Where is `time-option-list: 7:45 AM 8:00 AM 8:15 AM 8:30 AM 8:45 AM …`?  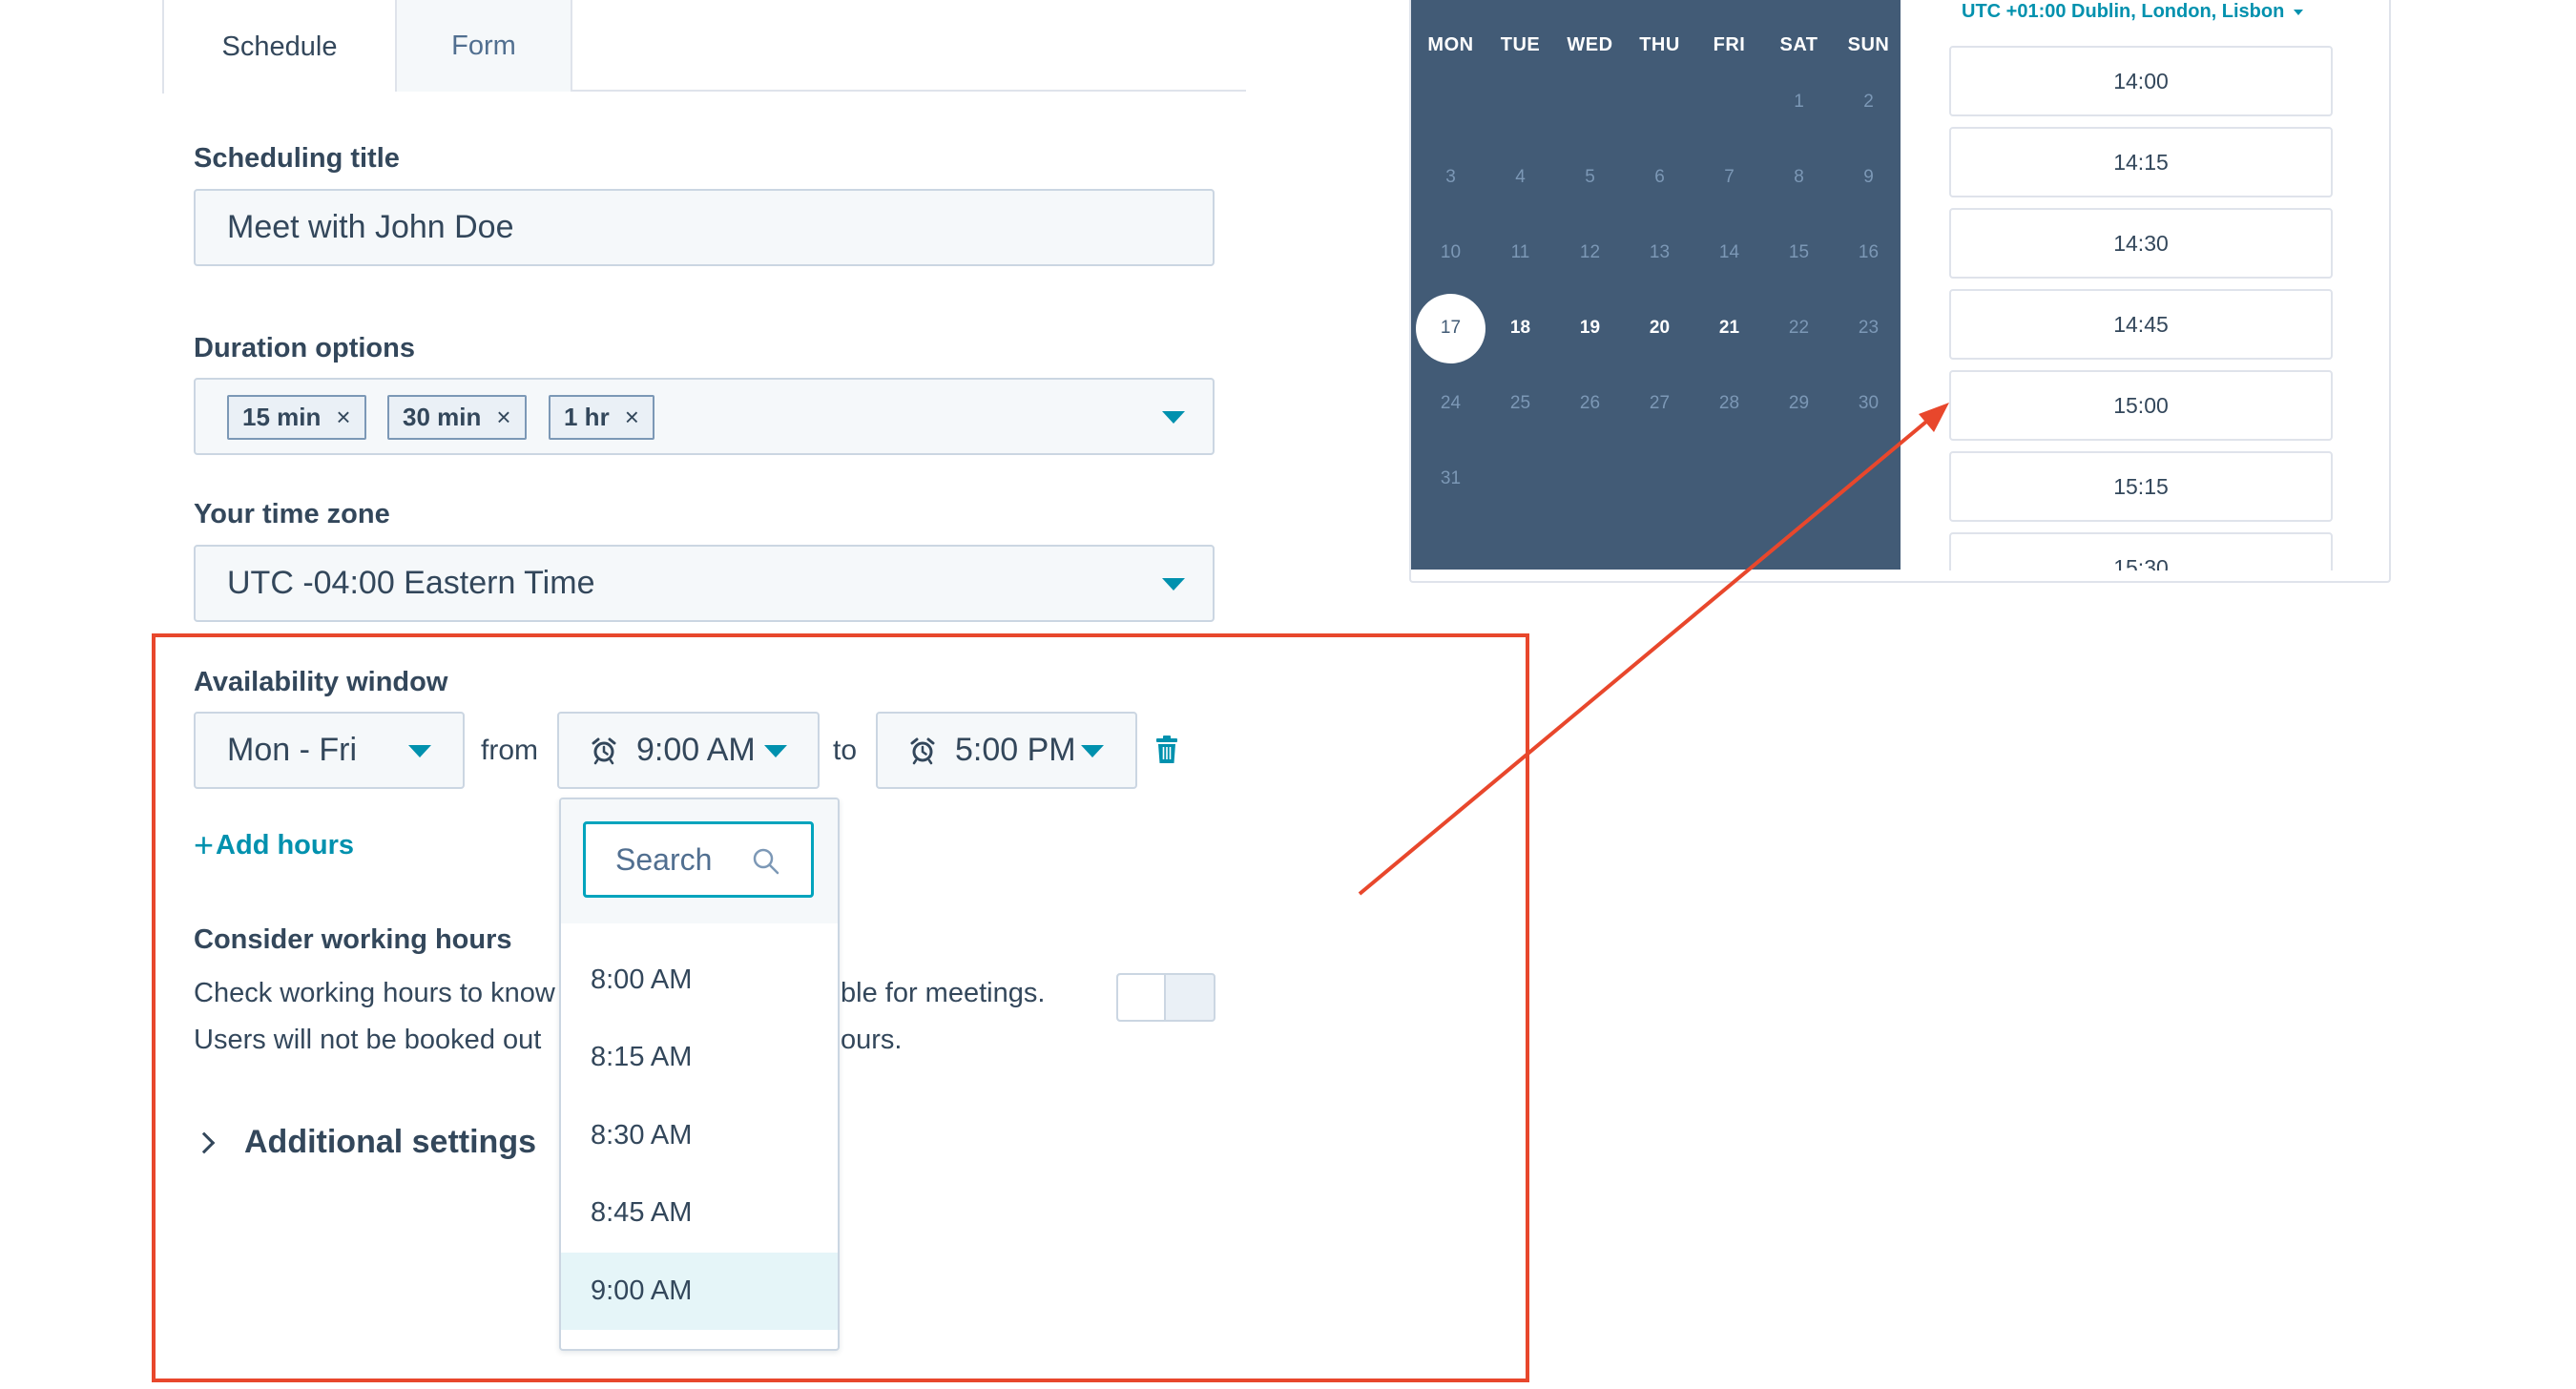 time-option-list: 7:45 AM 8:00 AM 8:15 AM 8:30 AM 8:45 AM … is located at coordinates (699, 1108).